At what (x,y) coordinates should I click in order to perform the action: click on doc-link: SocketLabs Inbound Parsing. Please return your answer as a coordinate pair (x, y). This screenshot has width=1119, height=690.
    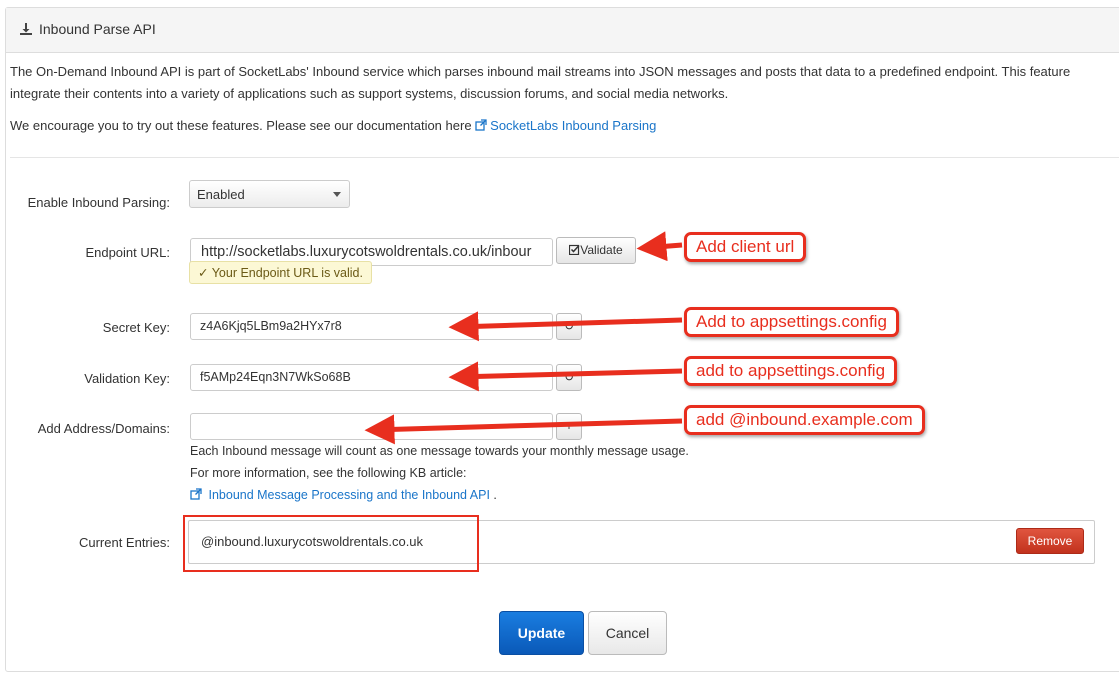
    Looking at the image, I should click on (565, 125).